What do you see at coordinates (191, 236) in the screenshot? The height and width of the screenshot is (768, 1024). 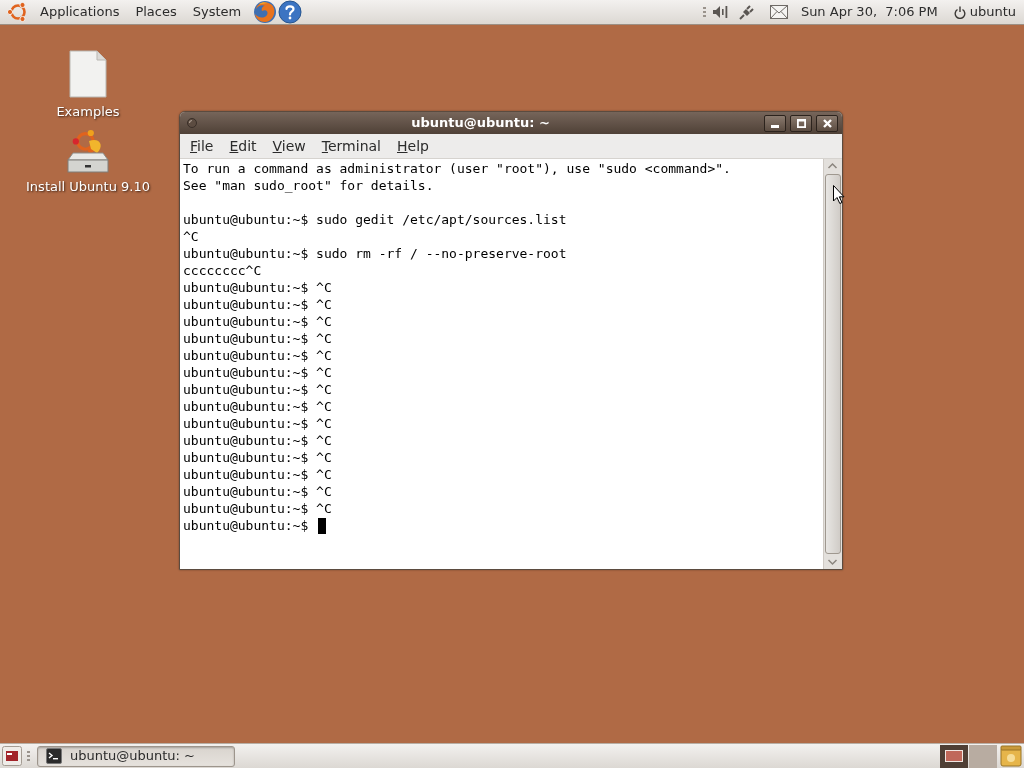 I see `terminal-line: ^C` at bounding box center [191, 236].